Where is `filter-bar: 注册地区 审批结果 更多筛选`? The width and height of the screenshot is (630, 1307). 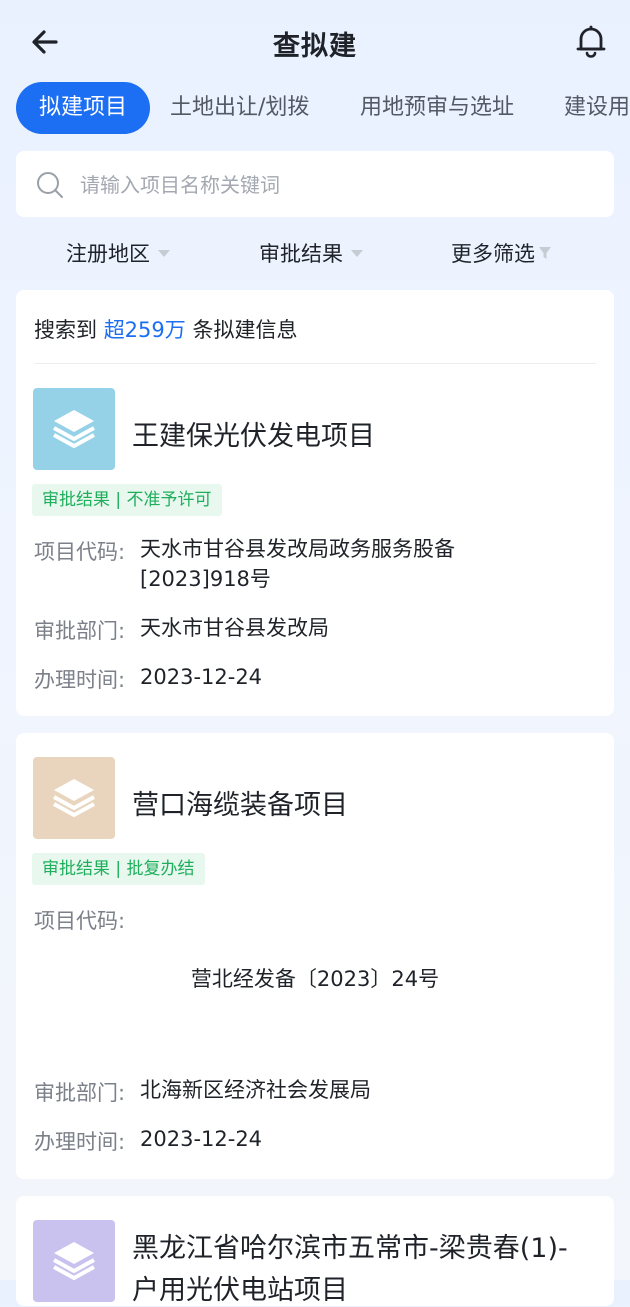
filter-bar: 注册地区 审批结果 更多筛选 is located at coordinates (315, 254).